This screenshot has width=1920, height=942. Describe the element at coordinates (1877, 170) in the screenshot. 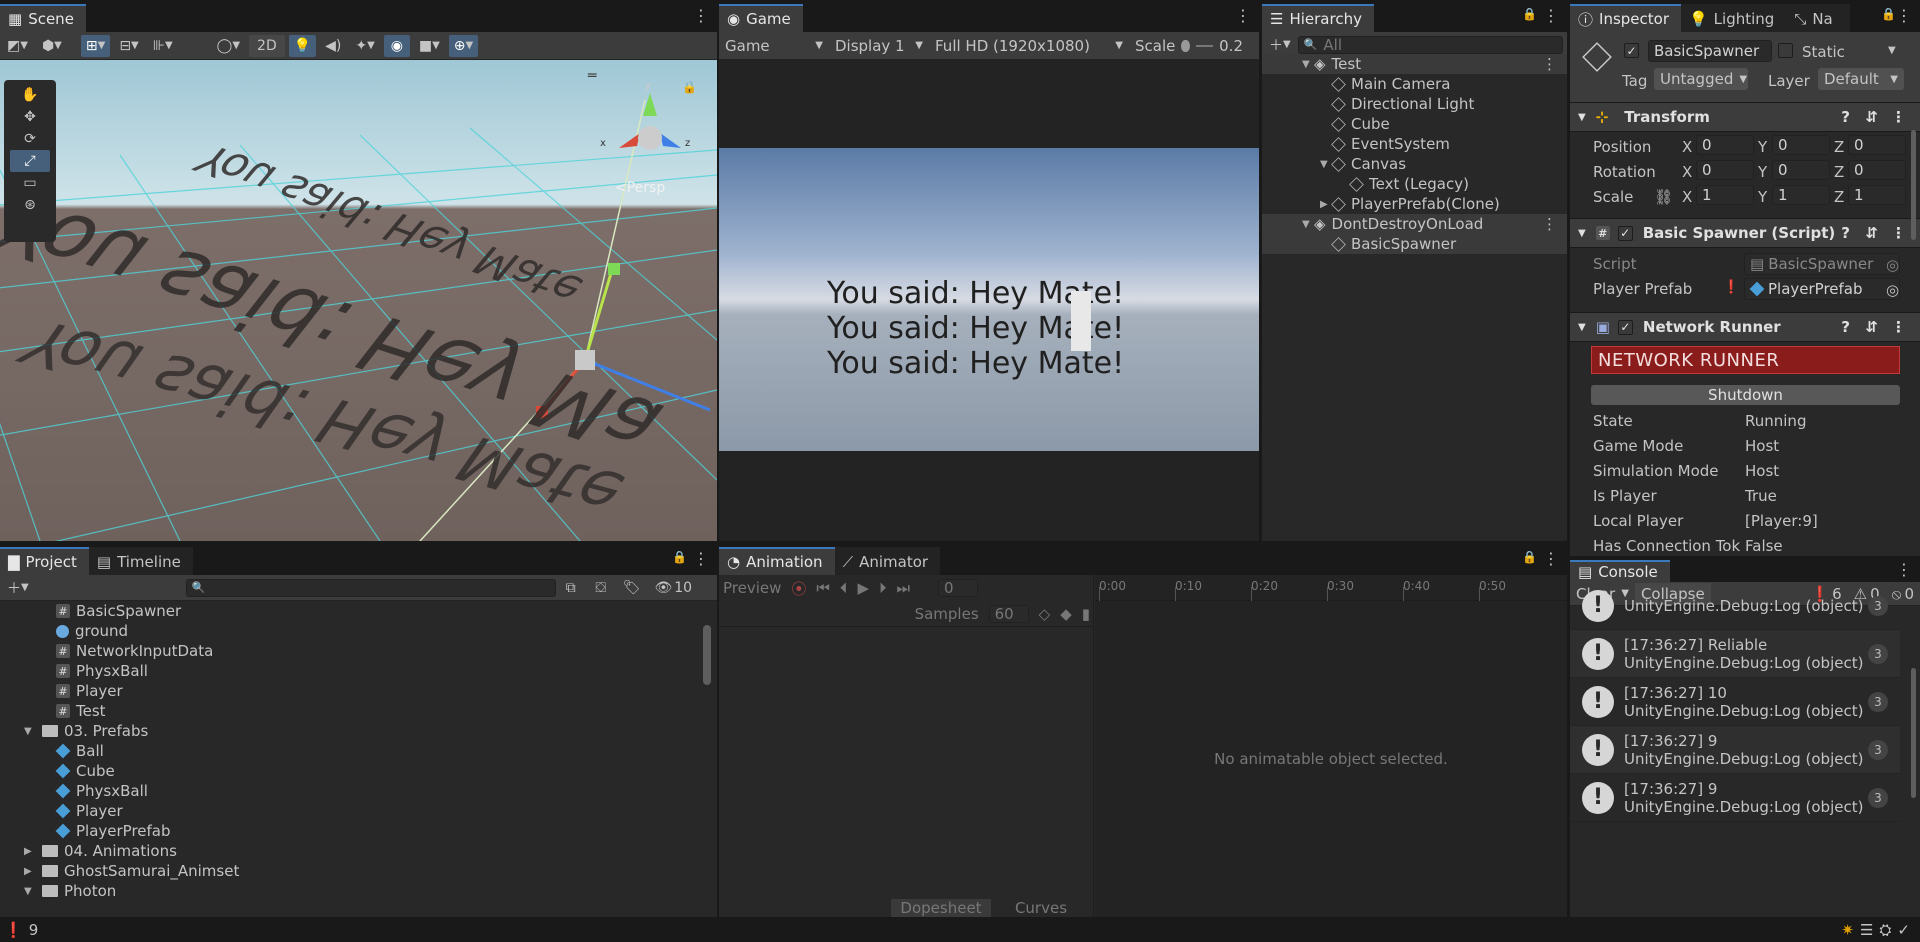

I see `rotation-z-field: 0` at that location.